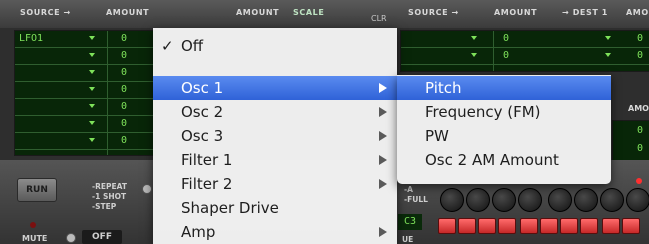 This screenshot has width=649, height=244. What do you see at coordinates (109, 197) in the screenshot?
I see `play-mode-labels: -REPEAT -1 SHOT -STEP` at bounding box center [109, 197].